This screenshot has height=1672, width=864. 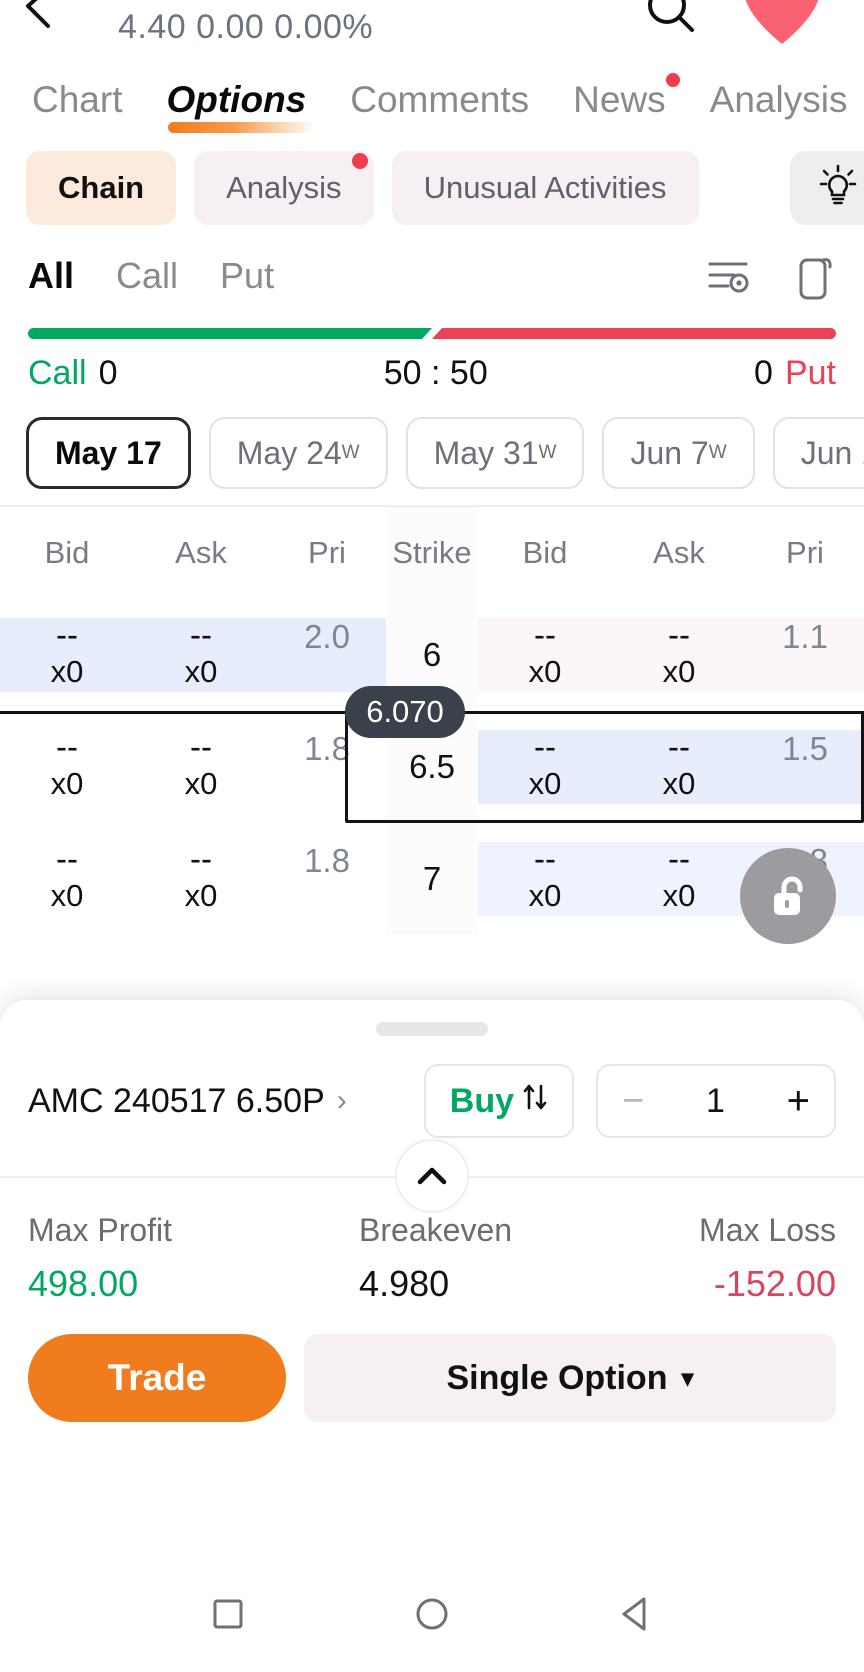 I want to click on segment-all: All, so click(x=51, y=276).